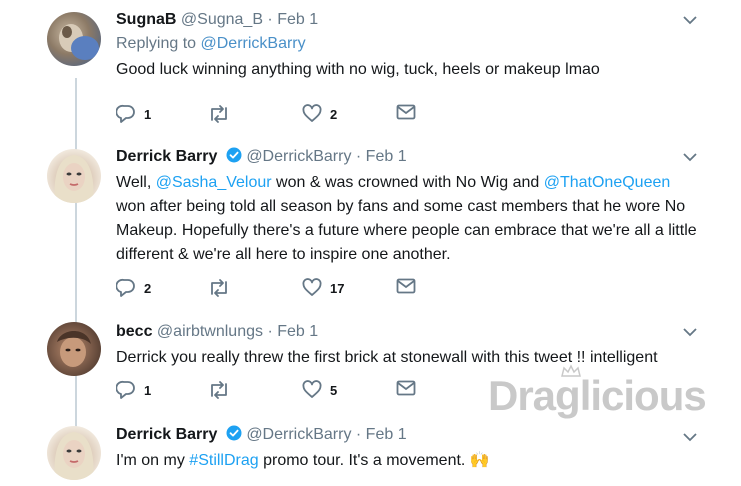  What do you see at coordinates (276, 114) in the screenshot?
I see `tweet-actions: 1 2` at bounding box center [276, 114].